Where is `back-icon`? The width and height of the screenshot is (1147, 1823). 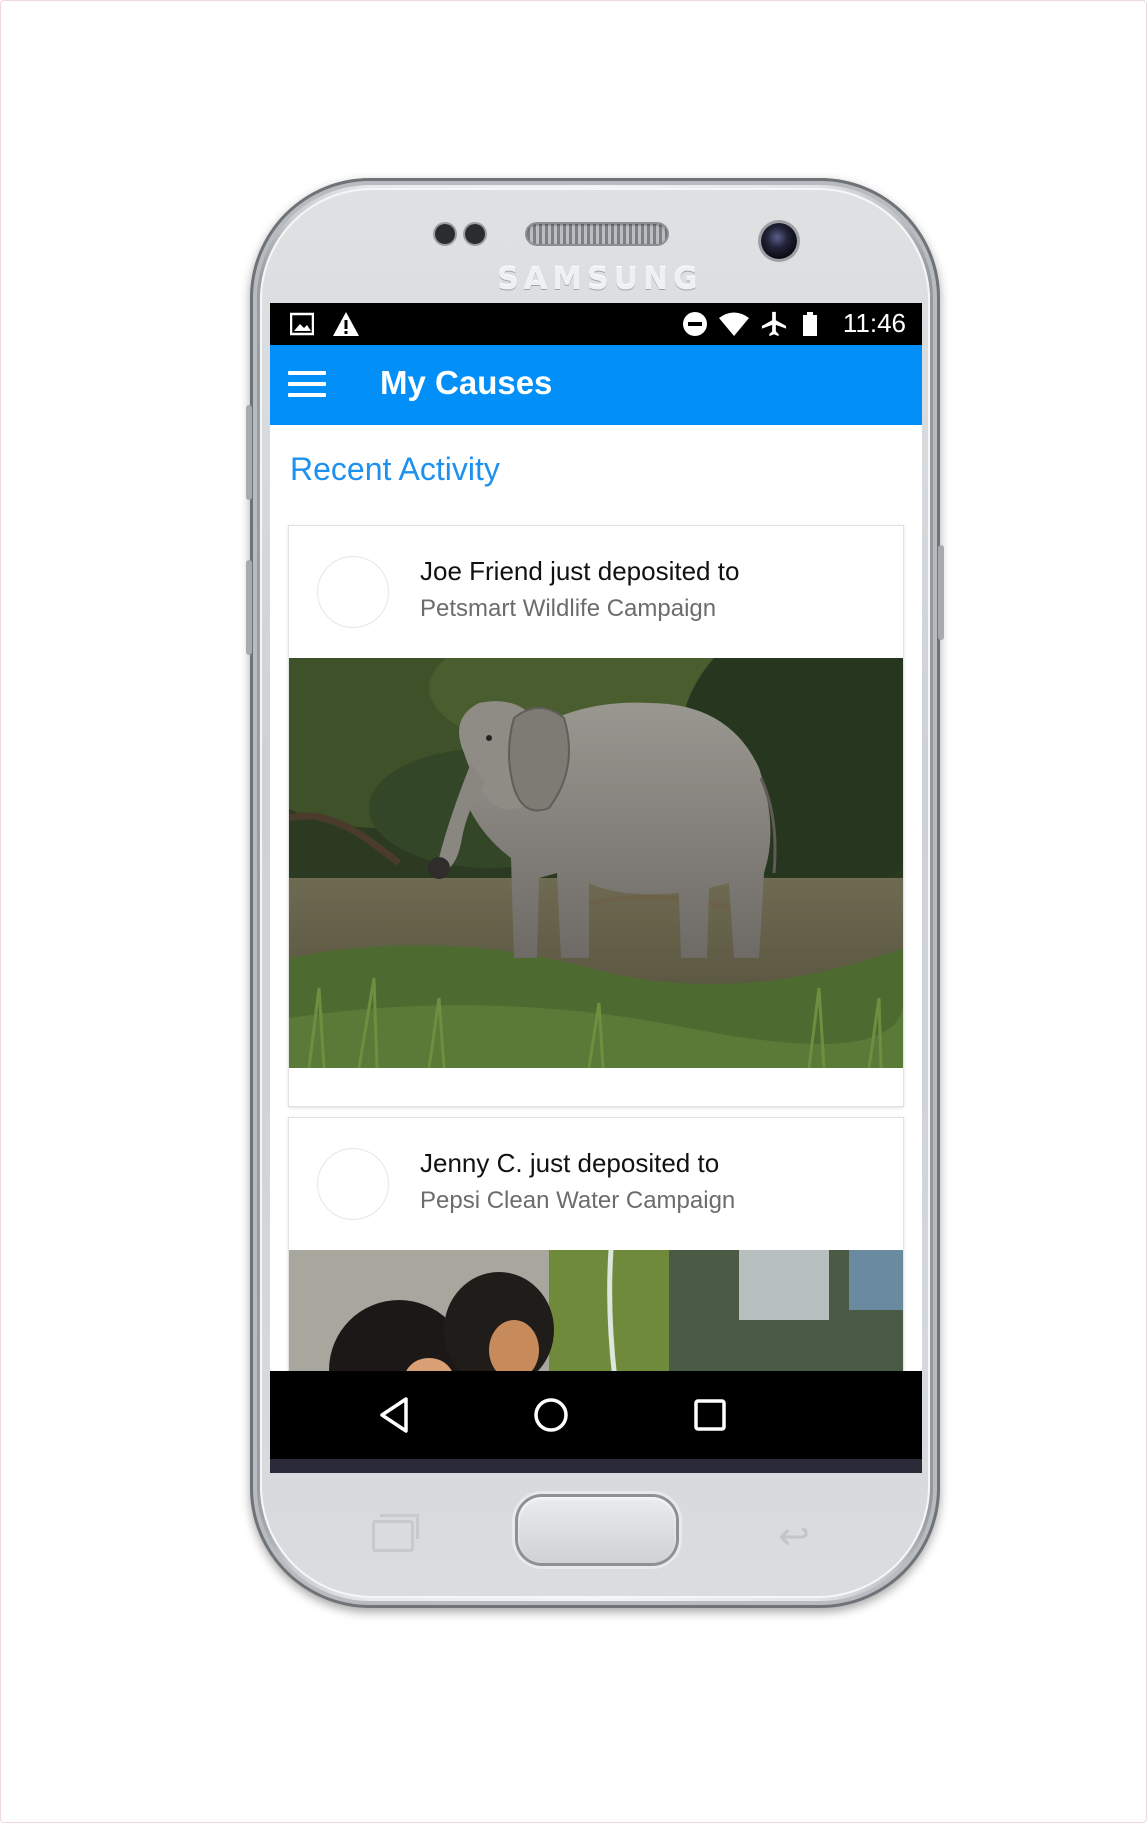 back-icon is located at coordinates (394, 1415).